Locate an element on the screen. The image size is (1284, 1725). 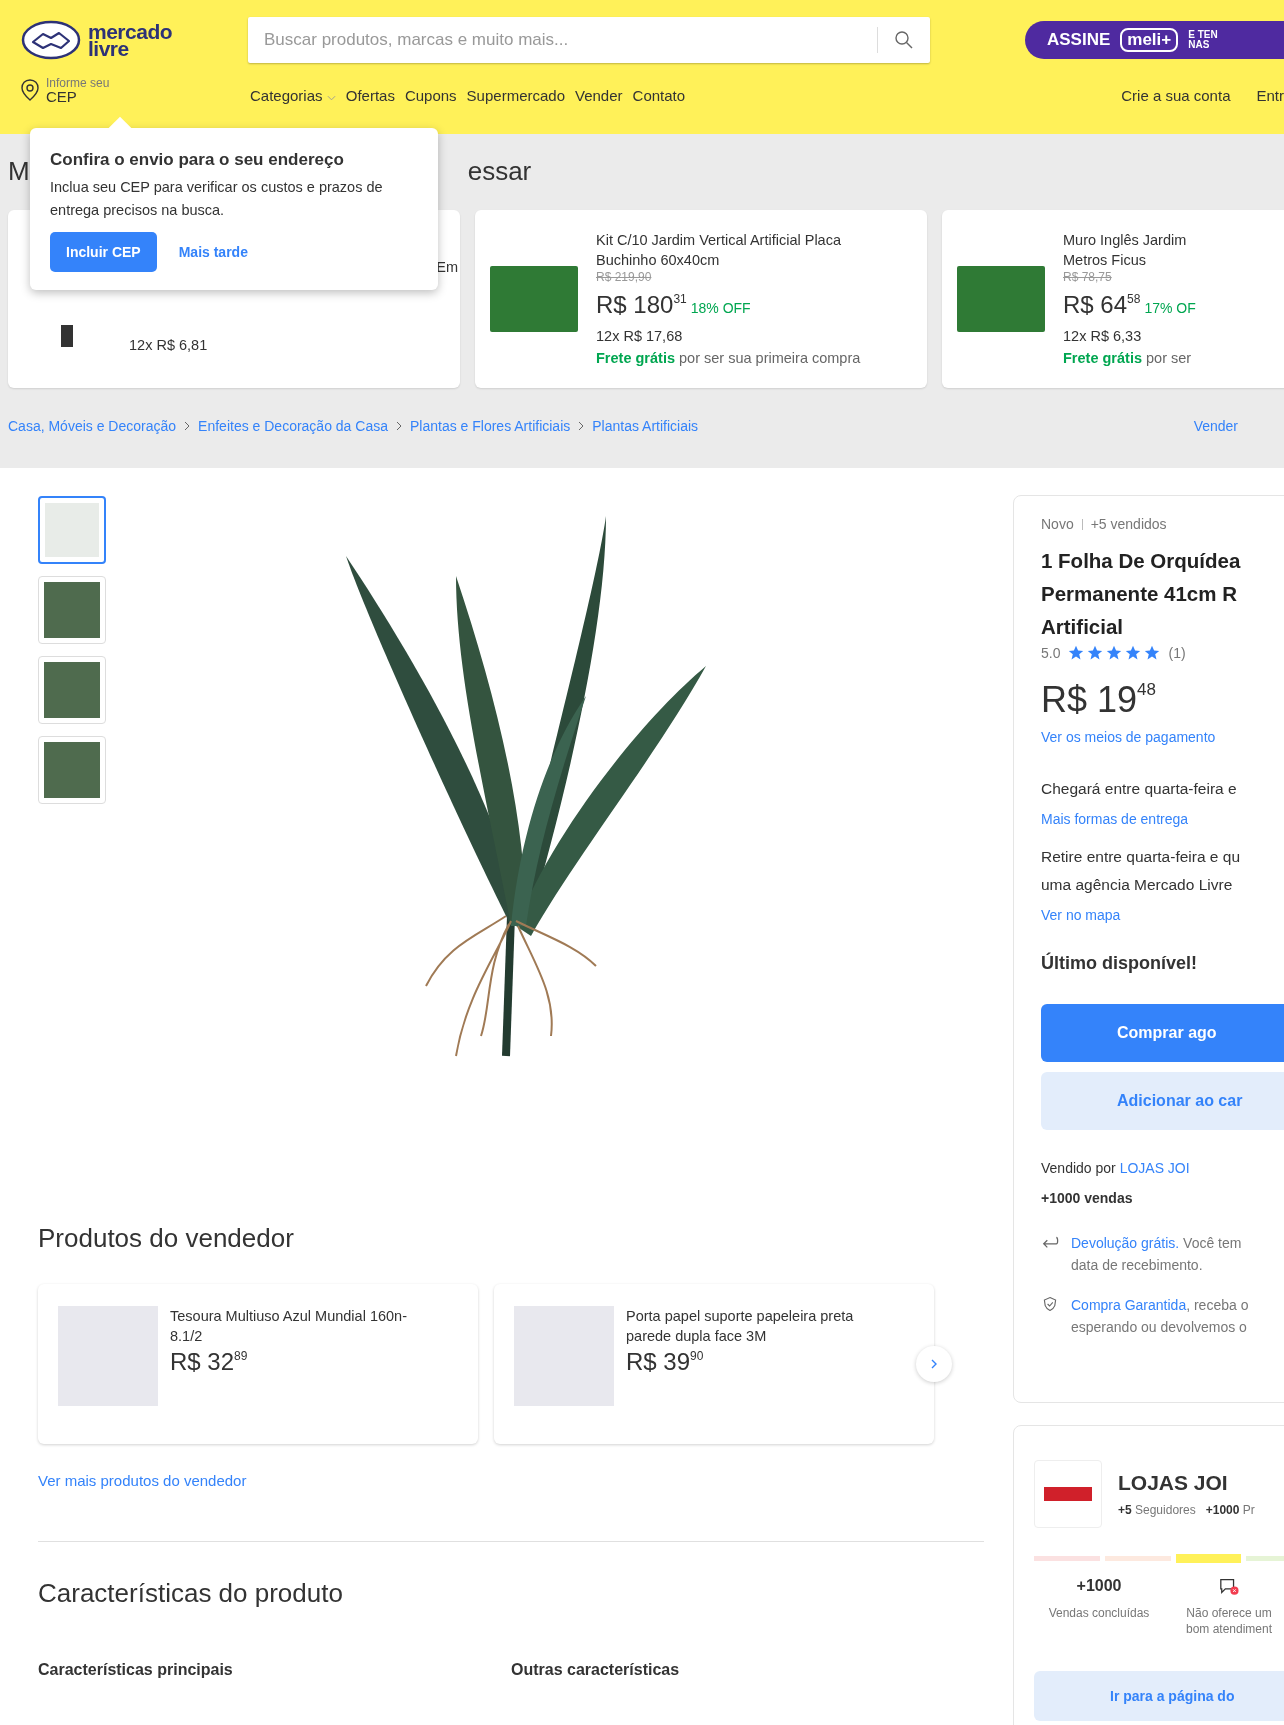
map-link: Ver no mapa is located at coordinates (1162, 915).